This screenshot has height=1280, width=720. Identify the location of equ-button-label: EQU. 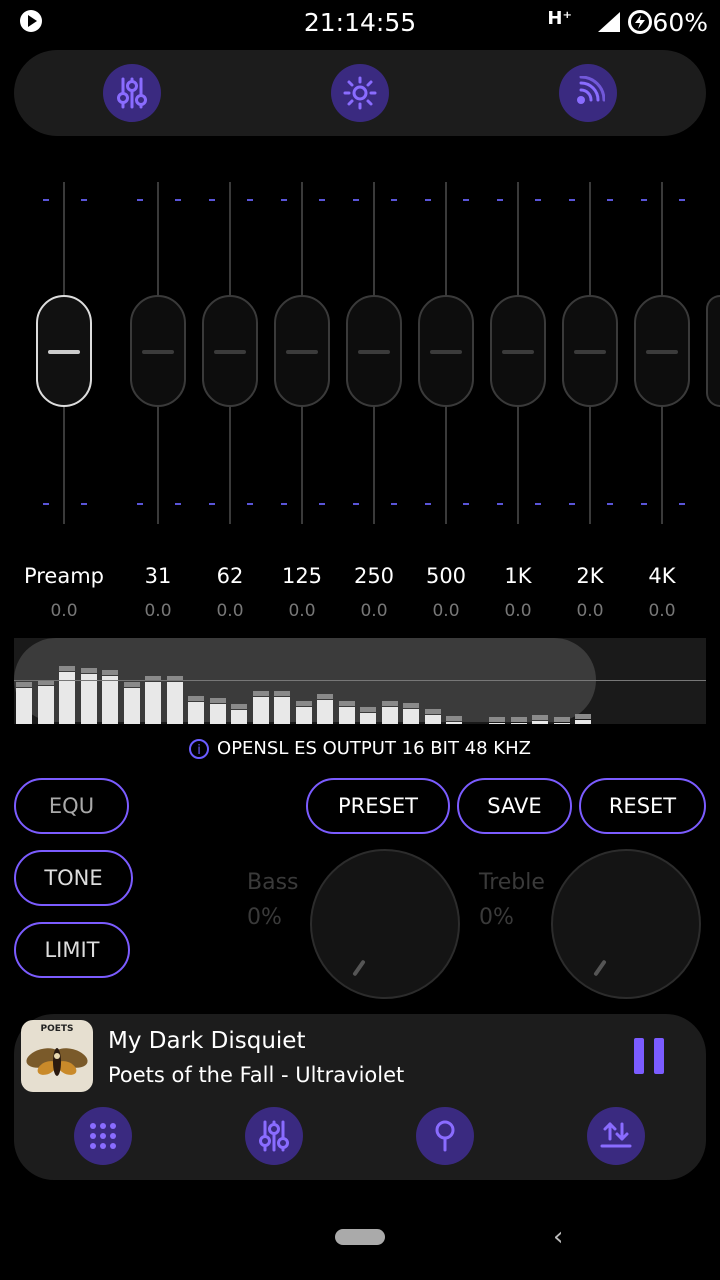
(71, 806).